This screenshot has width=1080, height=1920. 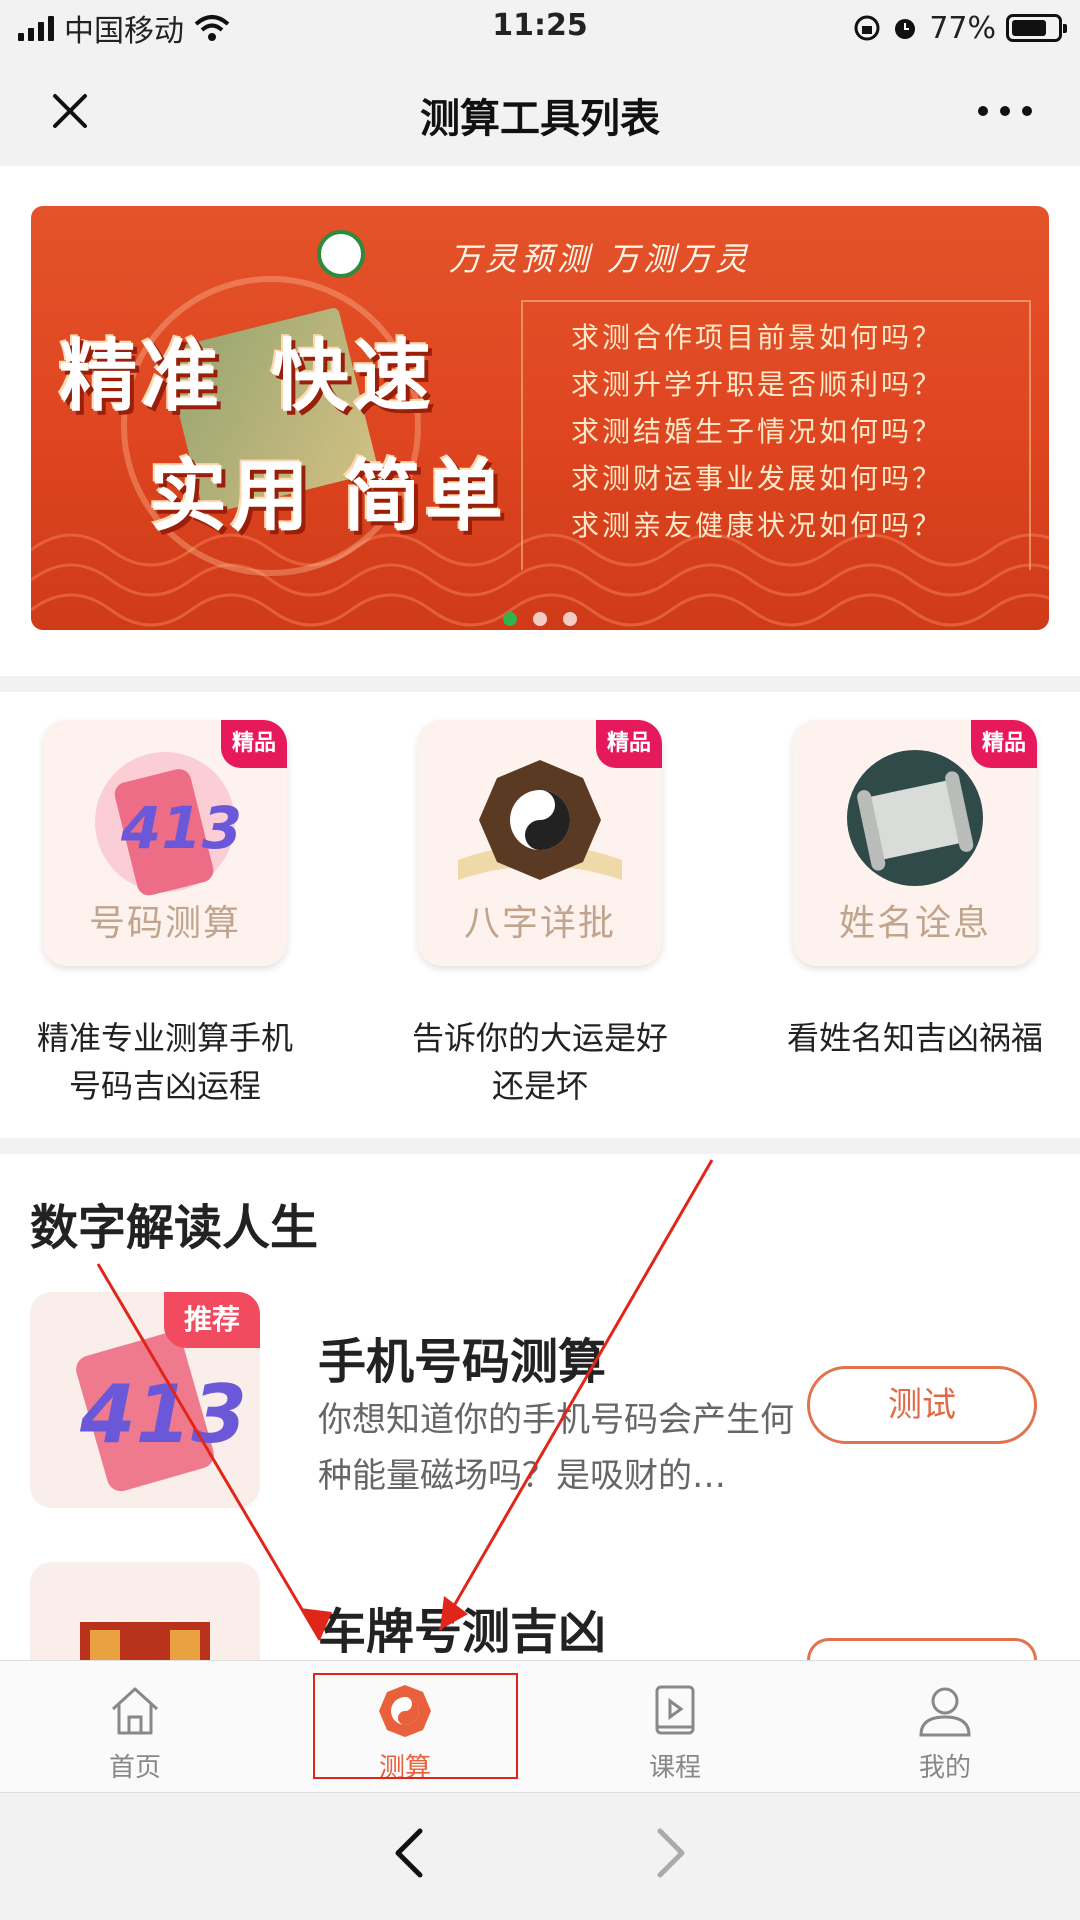 I want to click on banner-question: 求测结婚生子情况如何吗？, so click(x=757, y=431).